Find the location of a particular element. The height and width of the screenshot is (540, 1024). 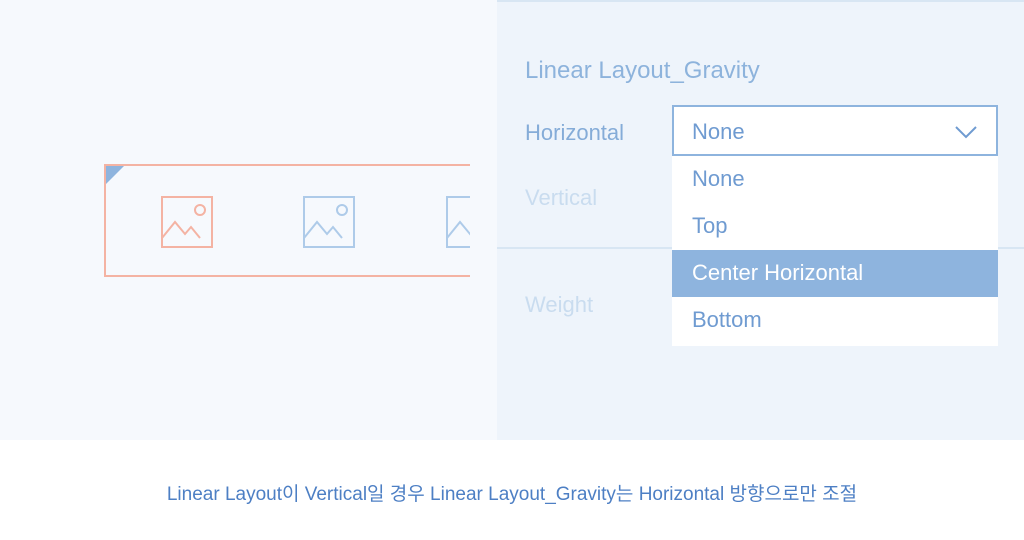

panel-title: Linear Layout_Gravity is located at coordinates (642, 70).